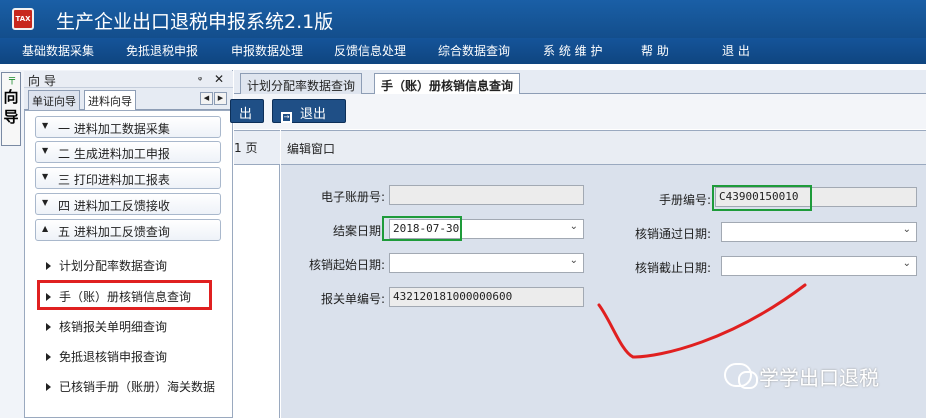 This screenshot has width=926, height=418. Describe the element at coordinates (422, 228) in the screenshot. I see `highlight-green-box-date` at that location.